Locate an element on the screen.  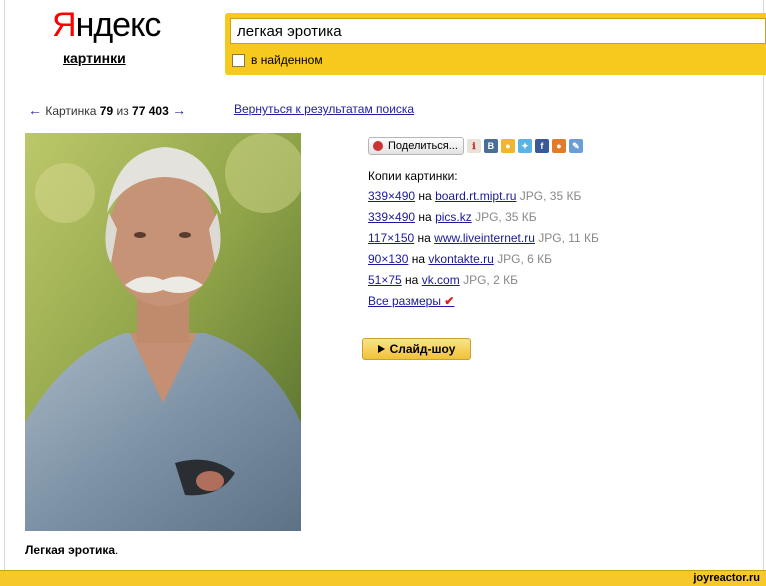
total-count: 77 403 is located at coordinates (150, 111).